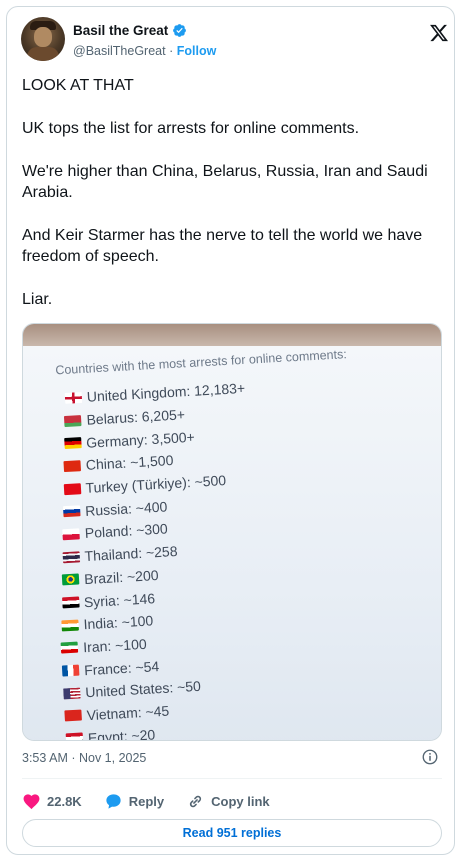 The image size is (461, 861). I want to click on flag-france-icon, so click(70, 670).